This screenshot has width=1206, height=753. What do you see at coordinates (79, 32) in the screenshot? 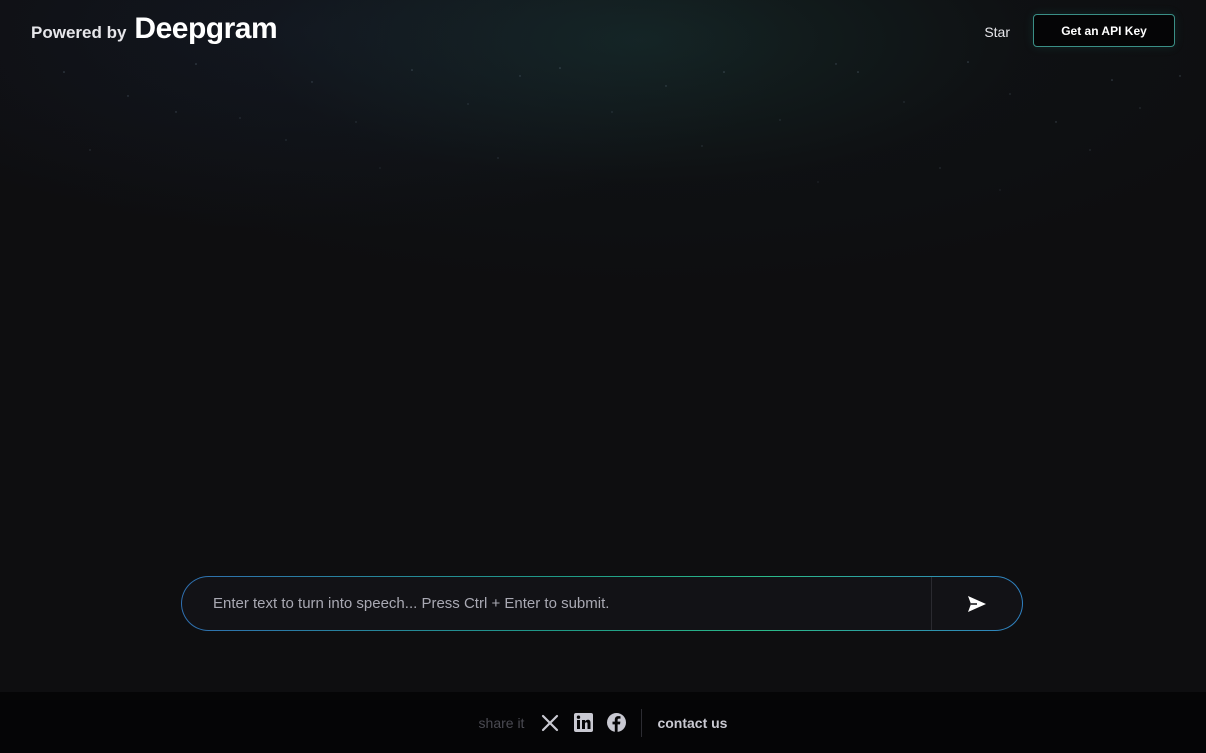
I see `brand-prefix: Powered by` at bounding box center [79, 32].